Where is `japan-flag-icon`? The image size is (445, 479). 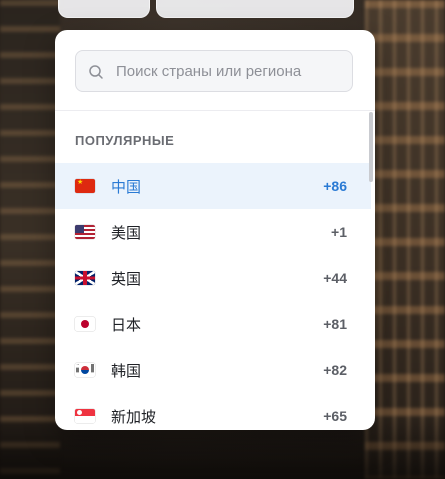
japan-flag-icon is located at coordinates (85, 324).